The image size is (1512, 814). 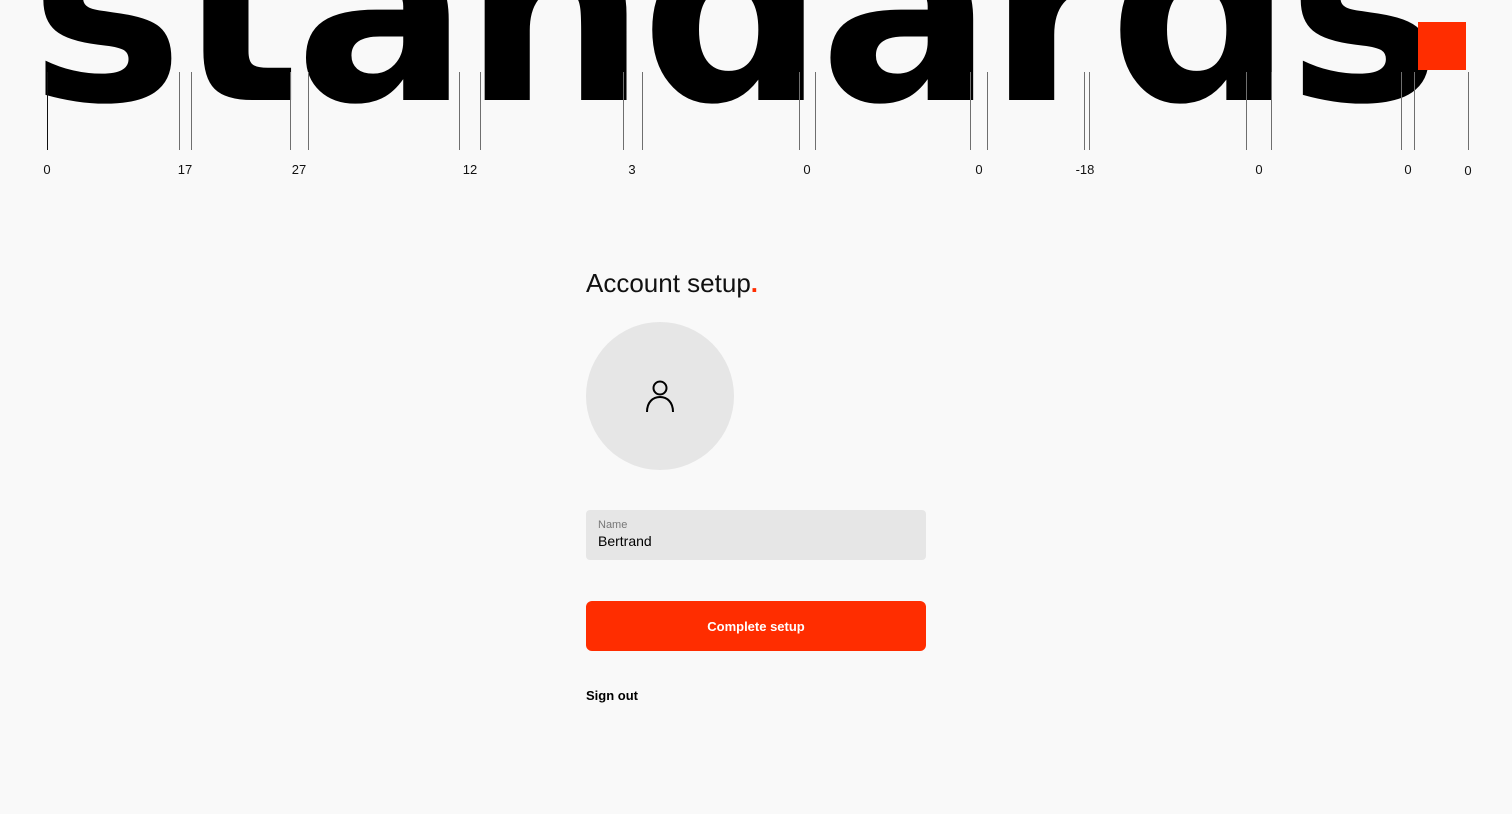 I want to click on ruler-value: 12, so click(x=470, y=169).